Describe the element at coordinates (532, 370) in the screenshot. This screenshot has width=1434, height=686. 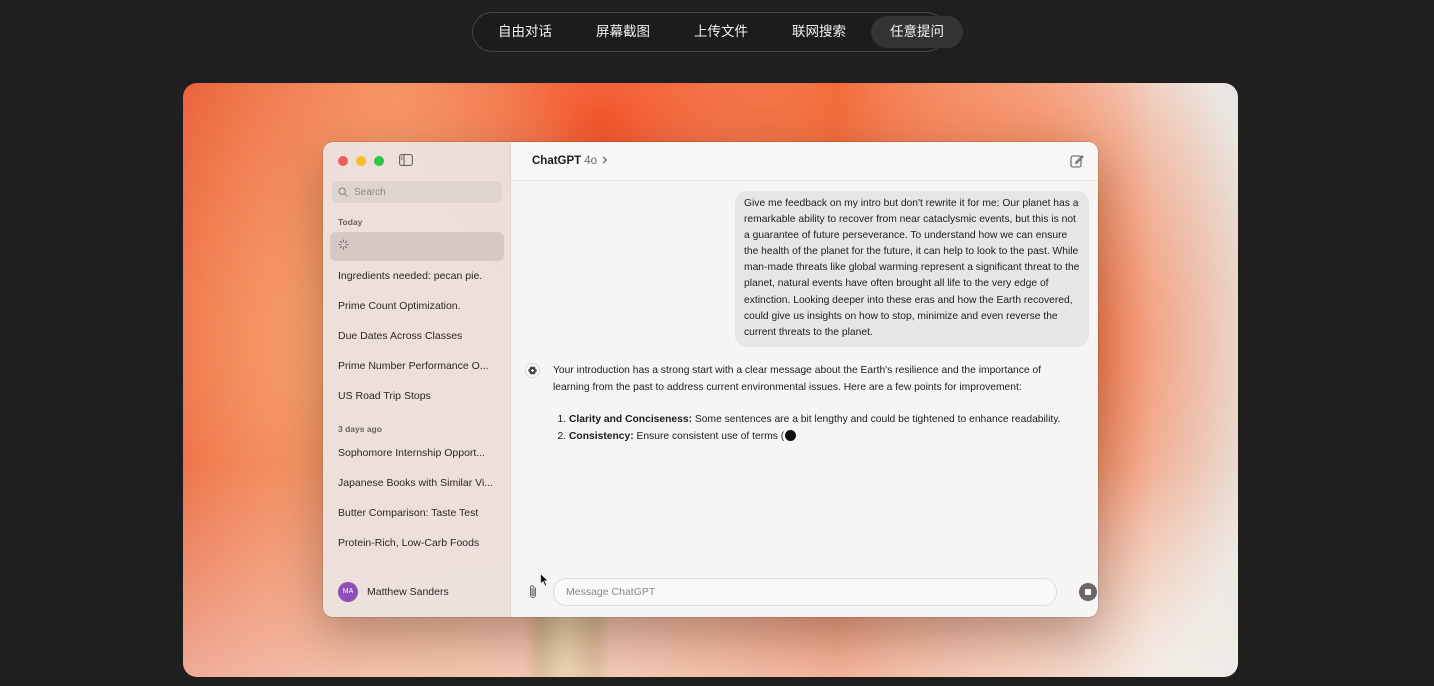
I see `openai-logo-icon` at that location.